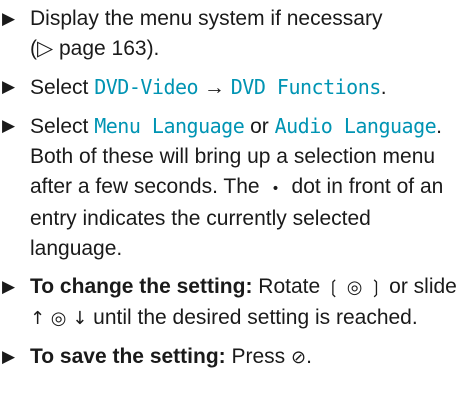 Image resolution: width=463 pixels, height=413 pixels. I want to click on menu-item-audio-language: Audio Language, so click(355, 126).